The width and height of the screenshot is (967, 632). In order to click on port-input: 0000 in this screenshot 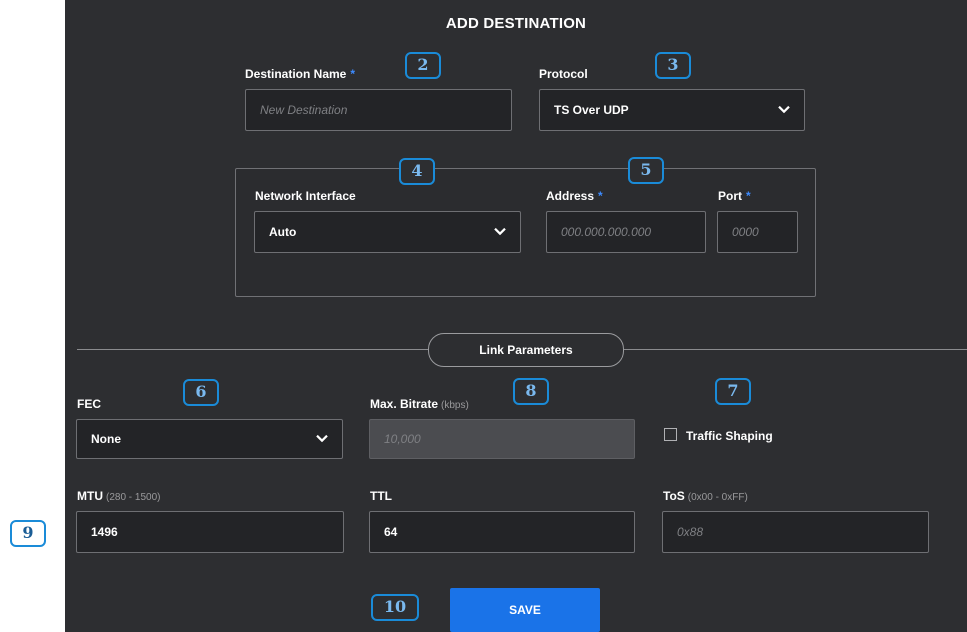, I will do `click(757, 232)`.